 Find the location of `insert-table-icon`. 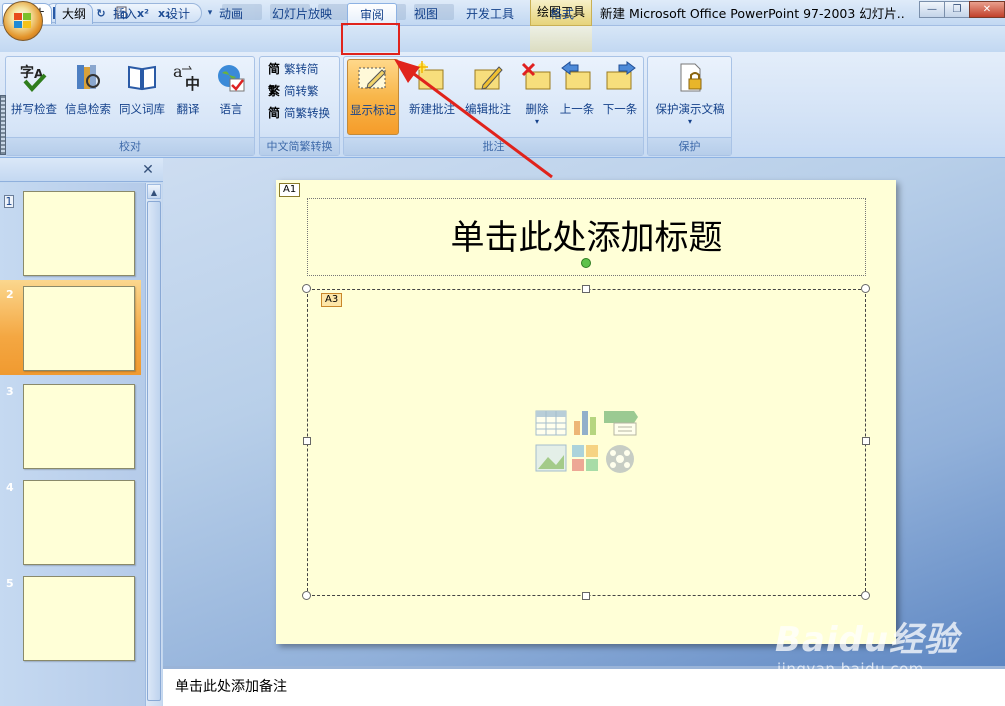

insert-table-icon is located at coordinates (551, 423).